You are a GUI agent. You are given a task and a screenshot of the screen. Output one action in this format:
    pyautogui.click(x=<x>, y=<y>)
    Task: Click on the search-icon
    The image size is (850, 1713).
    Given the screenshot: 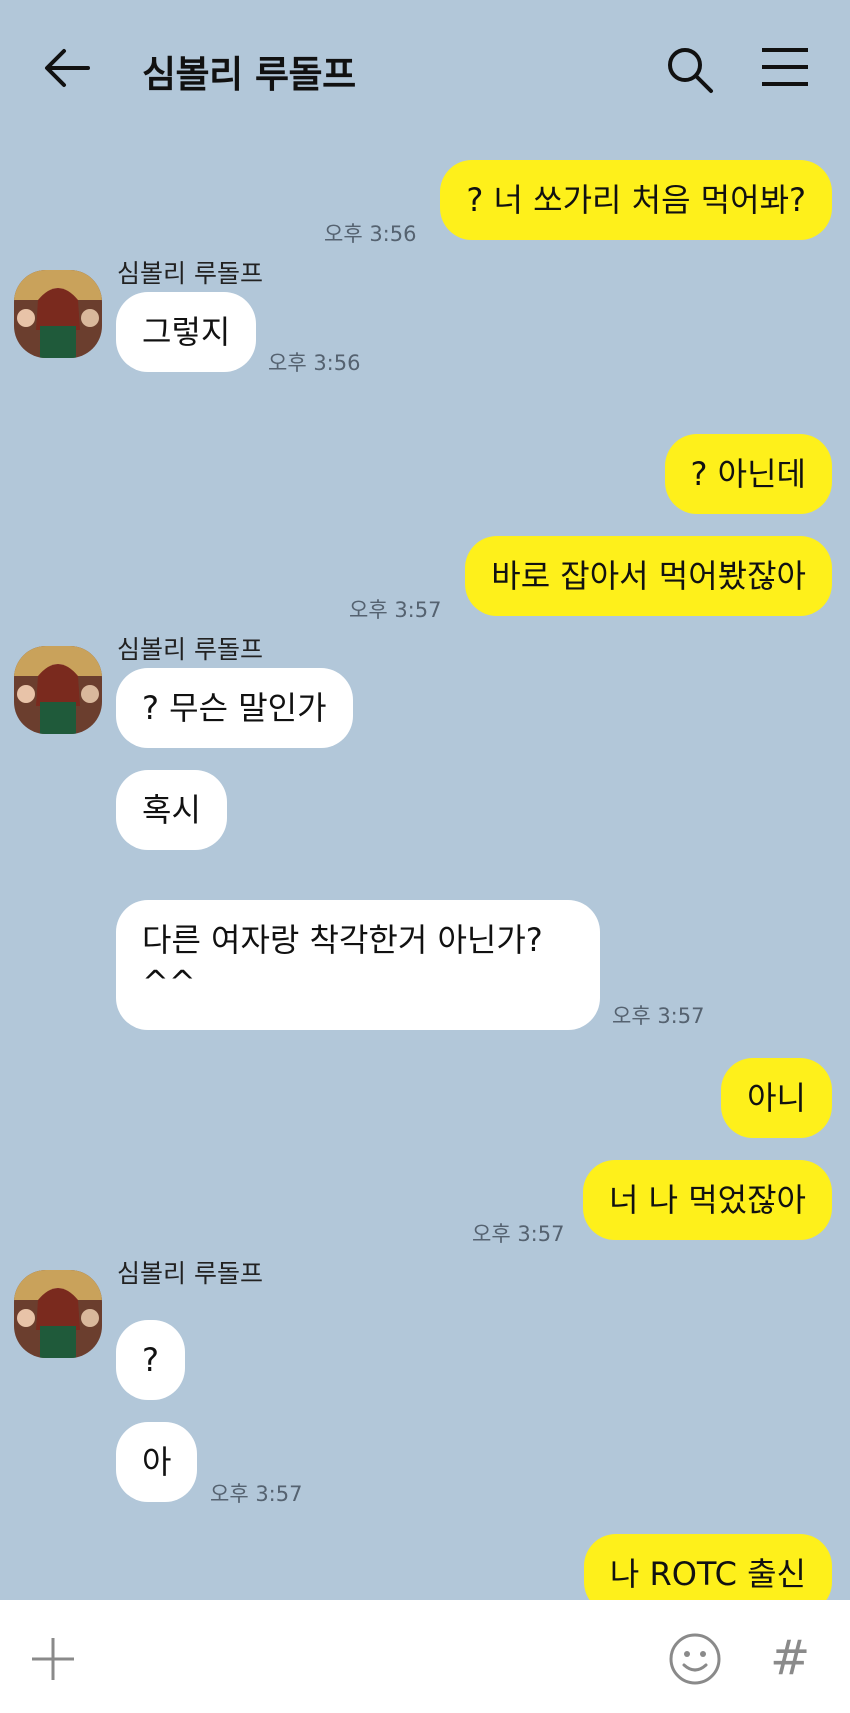 What is the action you would take?
    pyautogui.click(x=690, y=70)
    